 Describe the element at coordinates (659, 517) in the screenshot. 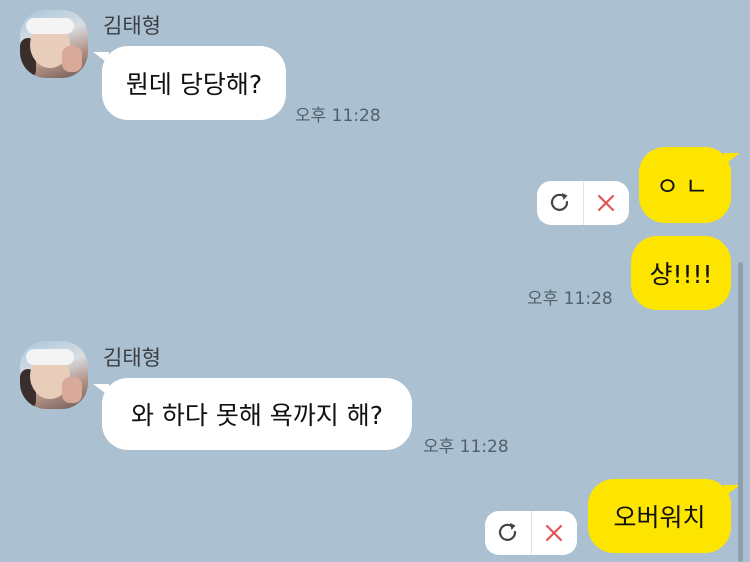

I see `message-text: 오버워치` at that location.